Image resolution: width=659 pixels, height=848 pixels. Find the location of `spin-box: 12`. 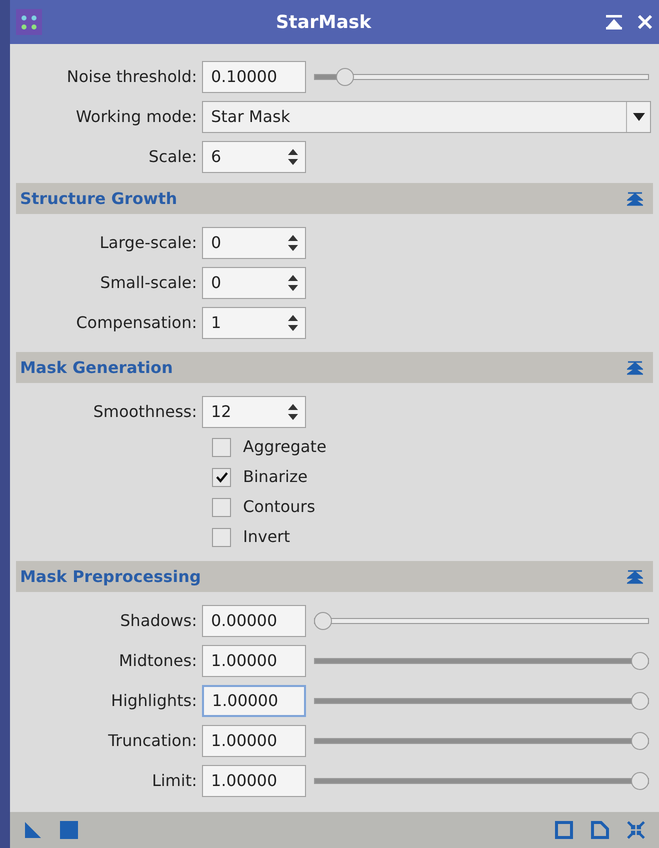

spin-box: 12 is located at coordinates (254, 412).